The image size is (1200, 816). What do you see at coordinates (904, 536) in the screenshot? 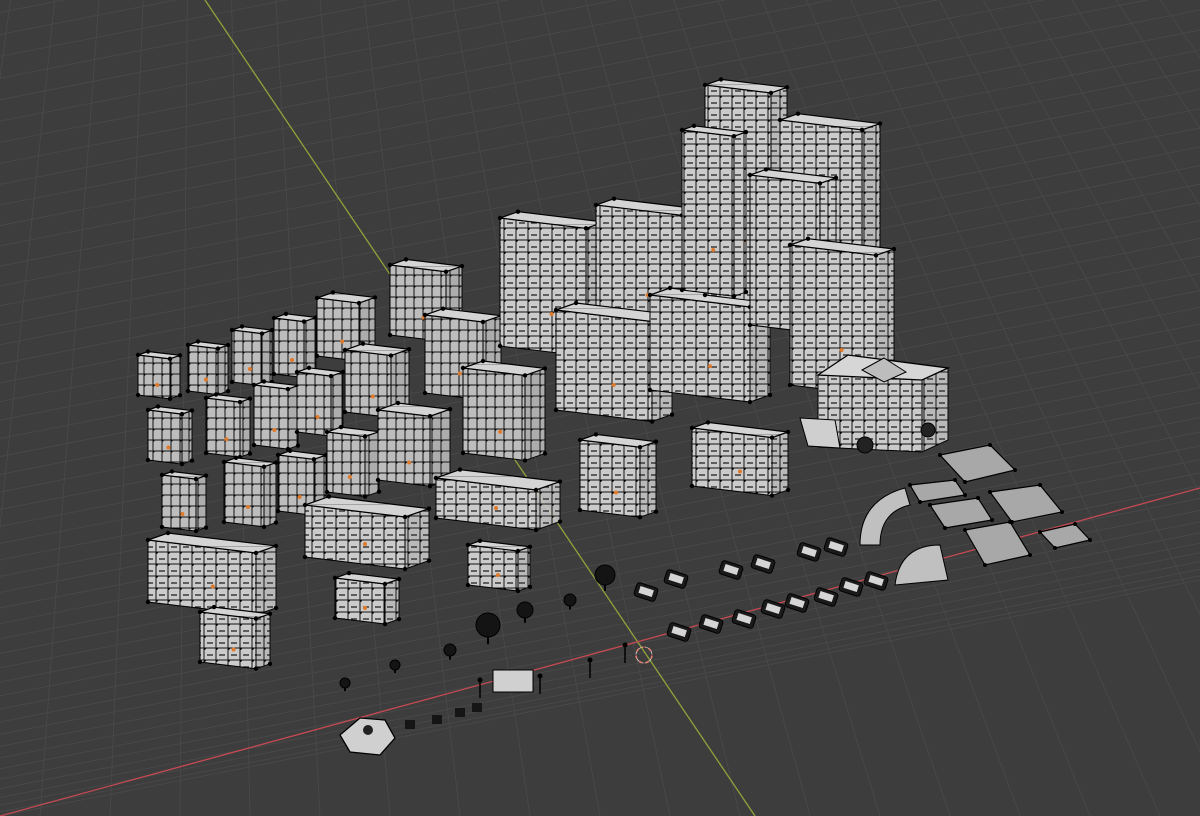
I see `curved-road-tile` at bounding box center [904, 536].